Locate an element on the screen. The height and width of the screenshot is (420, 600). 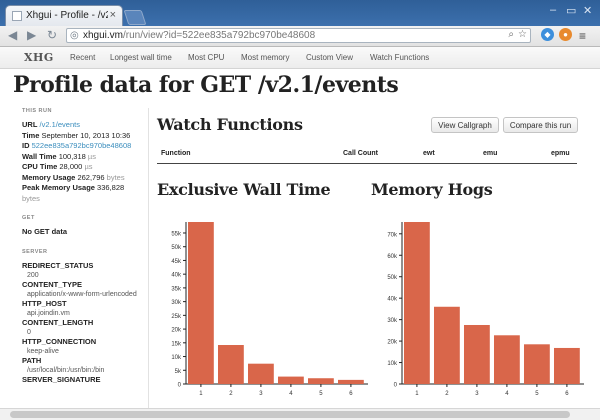
watch-functions-table-header: Function Call Count ewt emu epmu is located at coordinates (367, 155).